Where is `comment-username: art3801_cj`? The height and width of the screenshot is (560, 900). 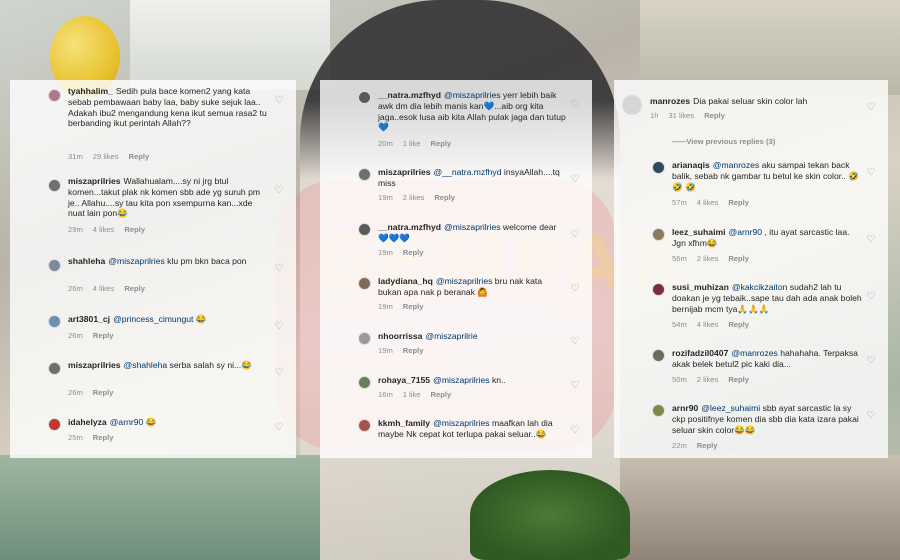 comment-username: art3801_cj is located at coordinates (89, 319).